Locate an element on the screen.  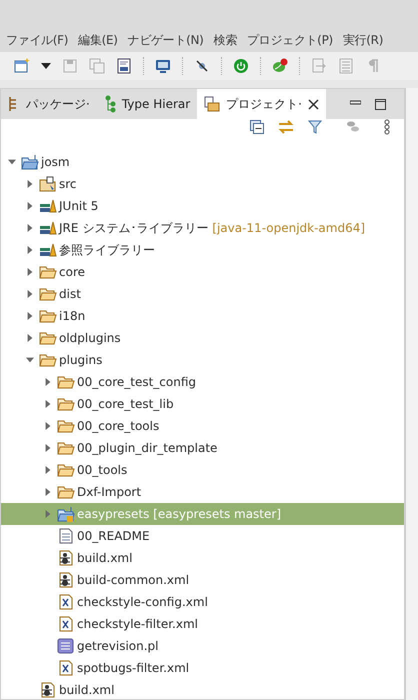
tree-item-label: spotbugs-filter.xml is located at coordinates (133, 668).